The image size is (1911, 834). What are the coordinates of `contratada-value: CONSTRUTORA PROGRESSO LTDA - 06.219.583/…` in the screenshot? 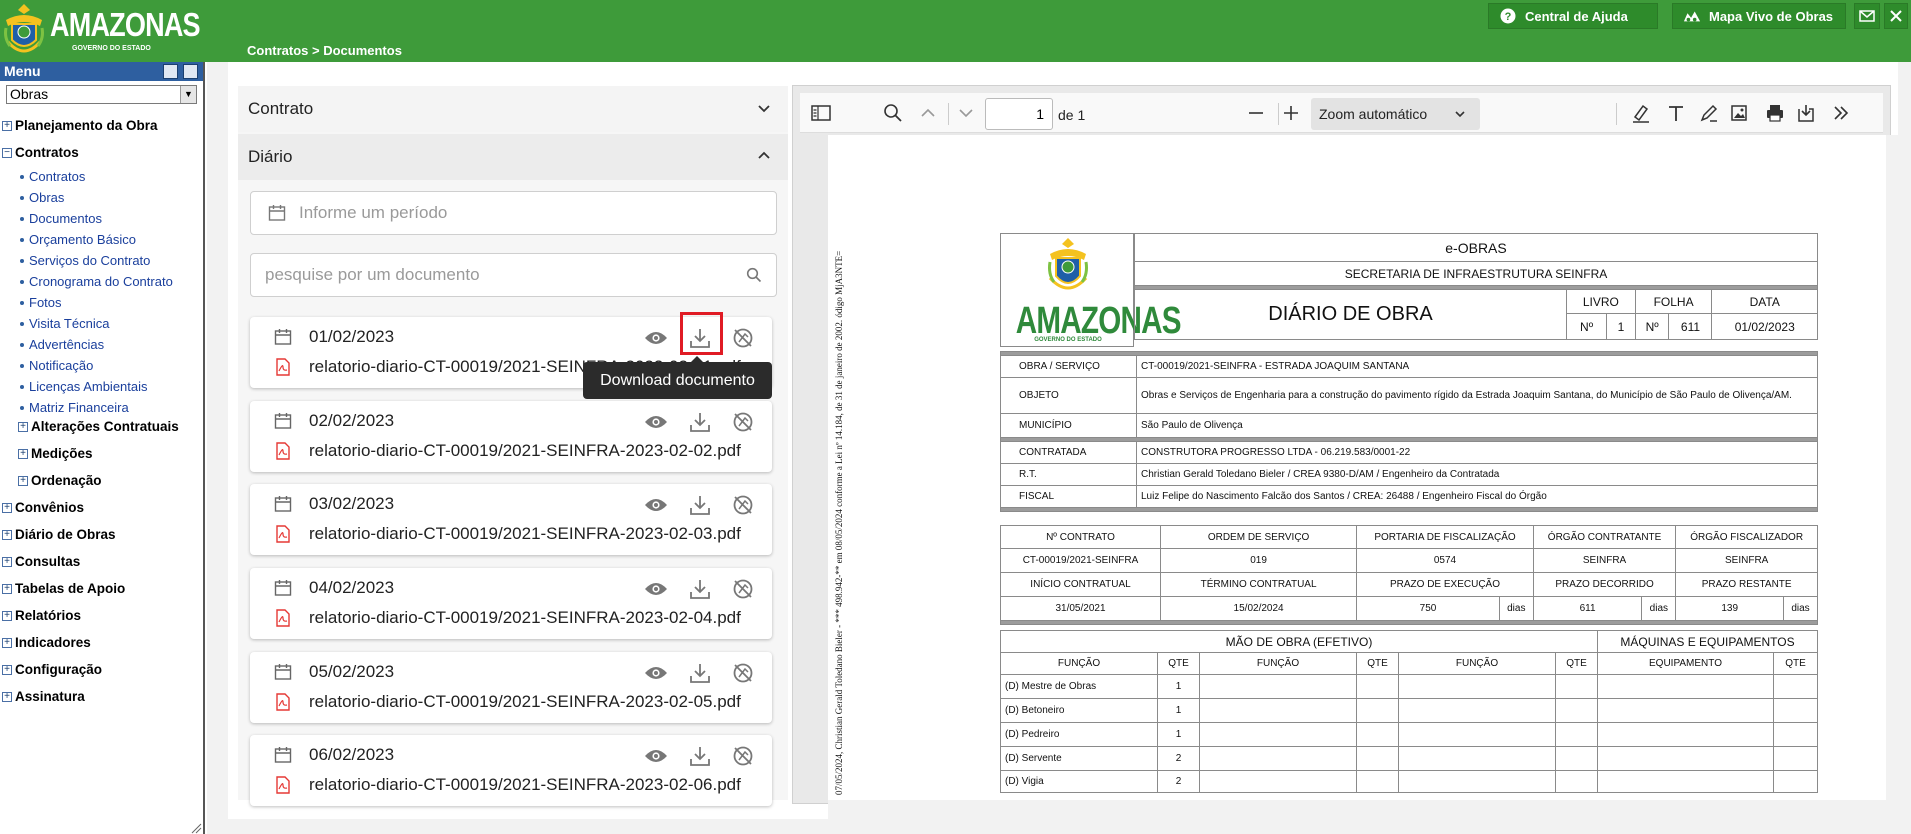 It's located at (1477, 452).